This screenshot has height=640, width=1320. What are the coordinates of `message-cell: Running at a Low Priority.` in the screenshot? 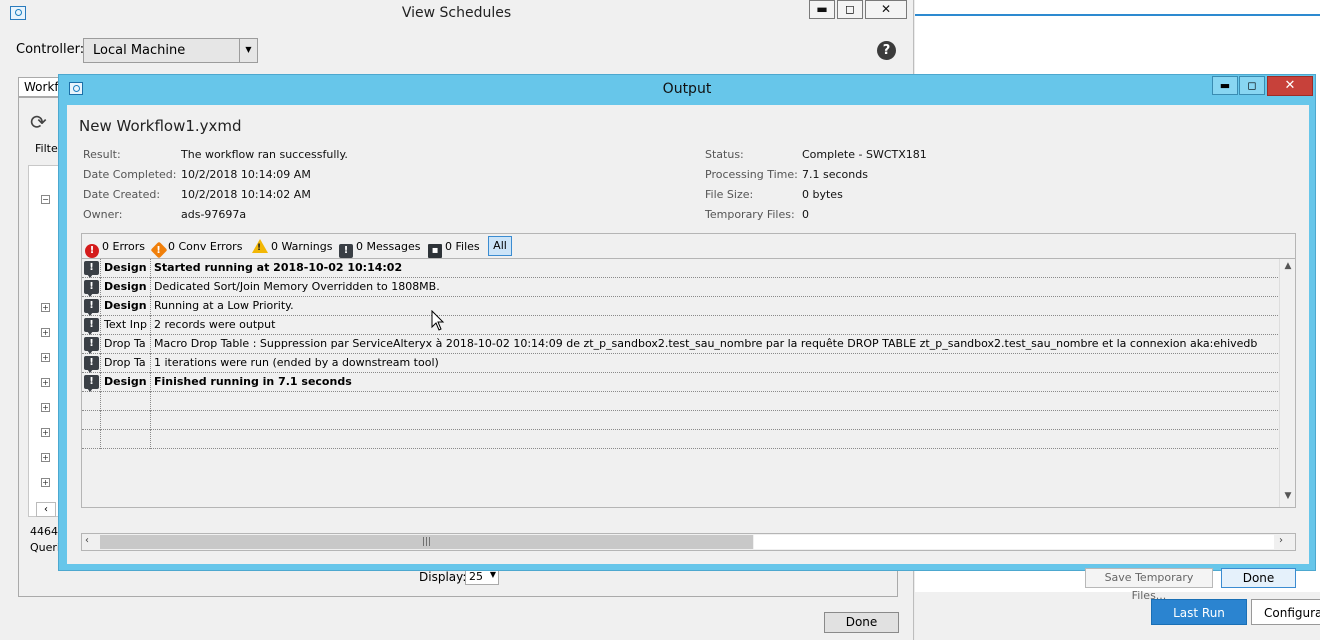 It's located at (224, 305).